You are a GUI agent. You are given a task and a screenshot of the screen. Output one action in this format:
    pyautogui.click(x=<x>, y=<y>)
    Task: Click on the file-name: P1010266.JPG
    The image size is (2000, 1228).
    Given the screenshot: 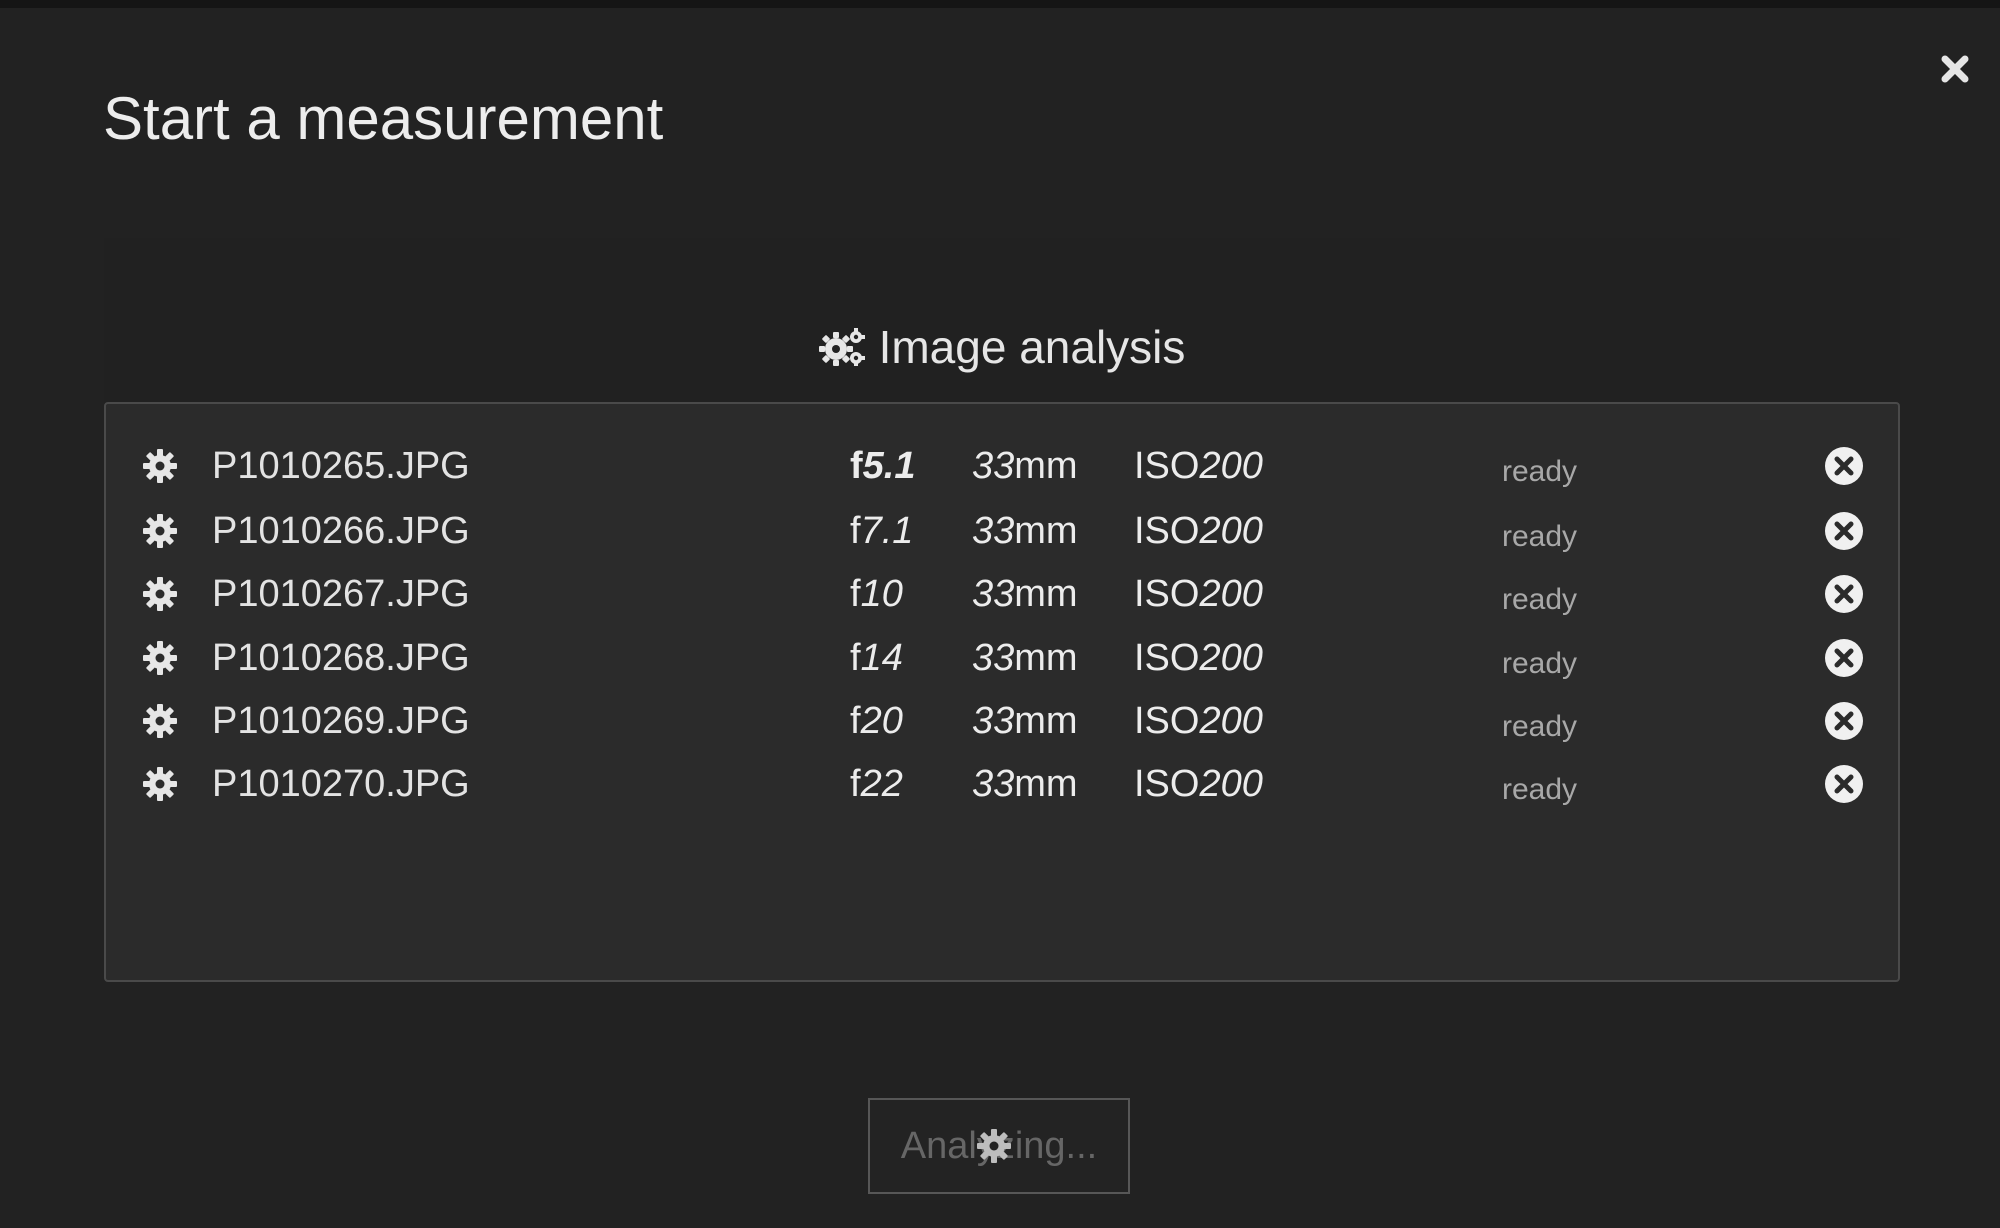 What is the action you would take?
    pyautogui.click(x=341, y=530)
    